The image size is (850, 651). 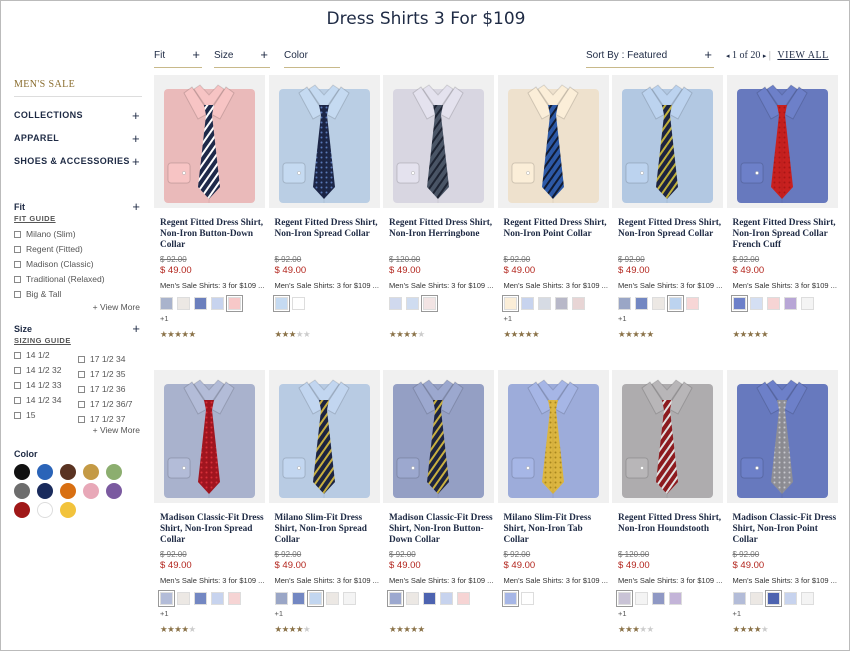 What do you see at coordinates (802, 55) in the screenshot?
I see `view-all-link: VIEW ALL` at bounding box center [802, 55].